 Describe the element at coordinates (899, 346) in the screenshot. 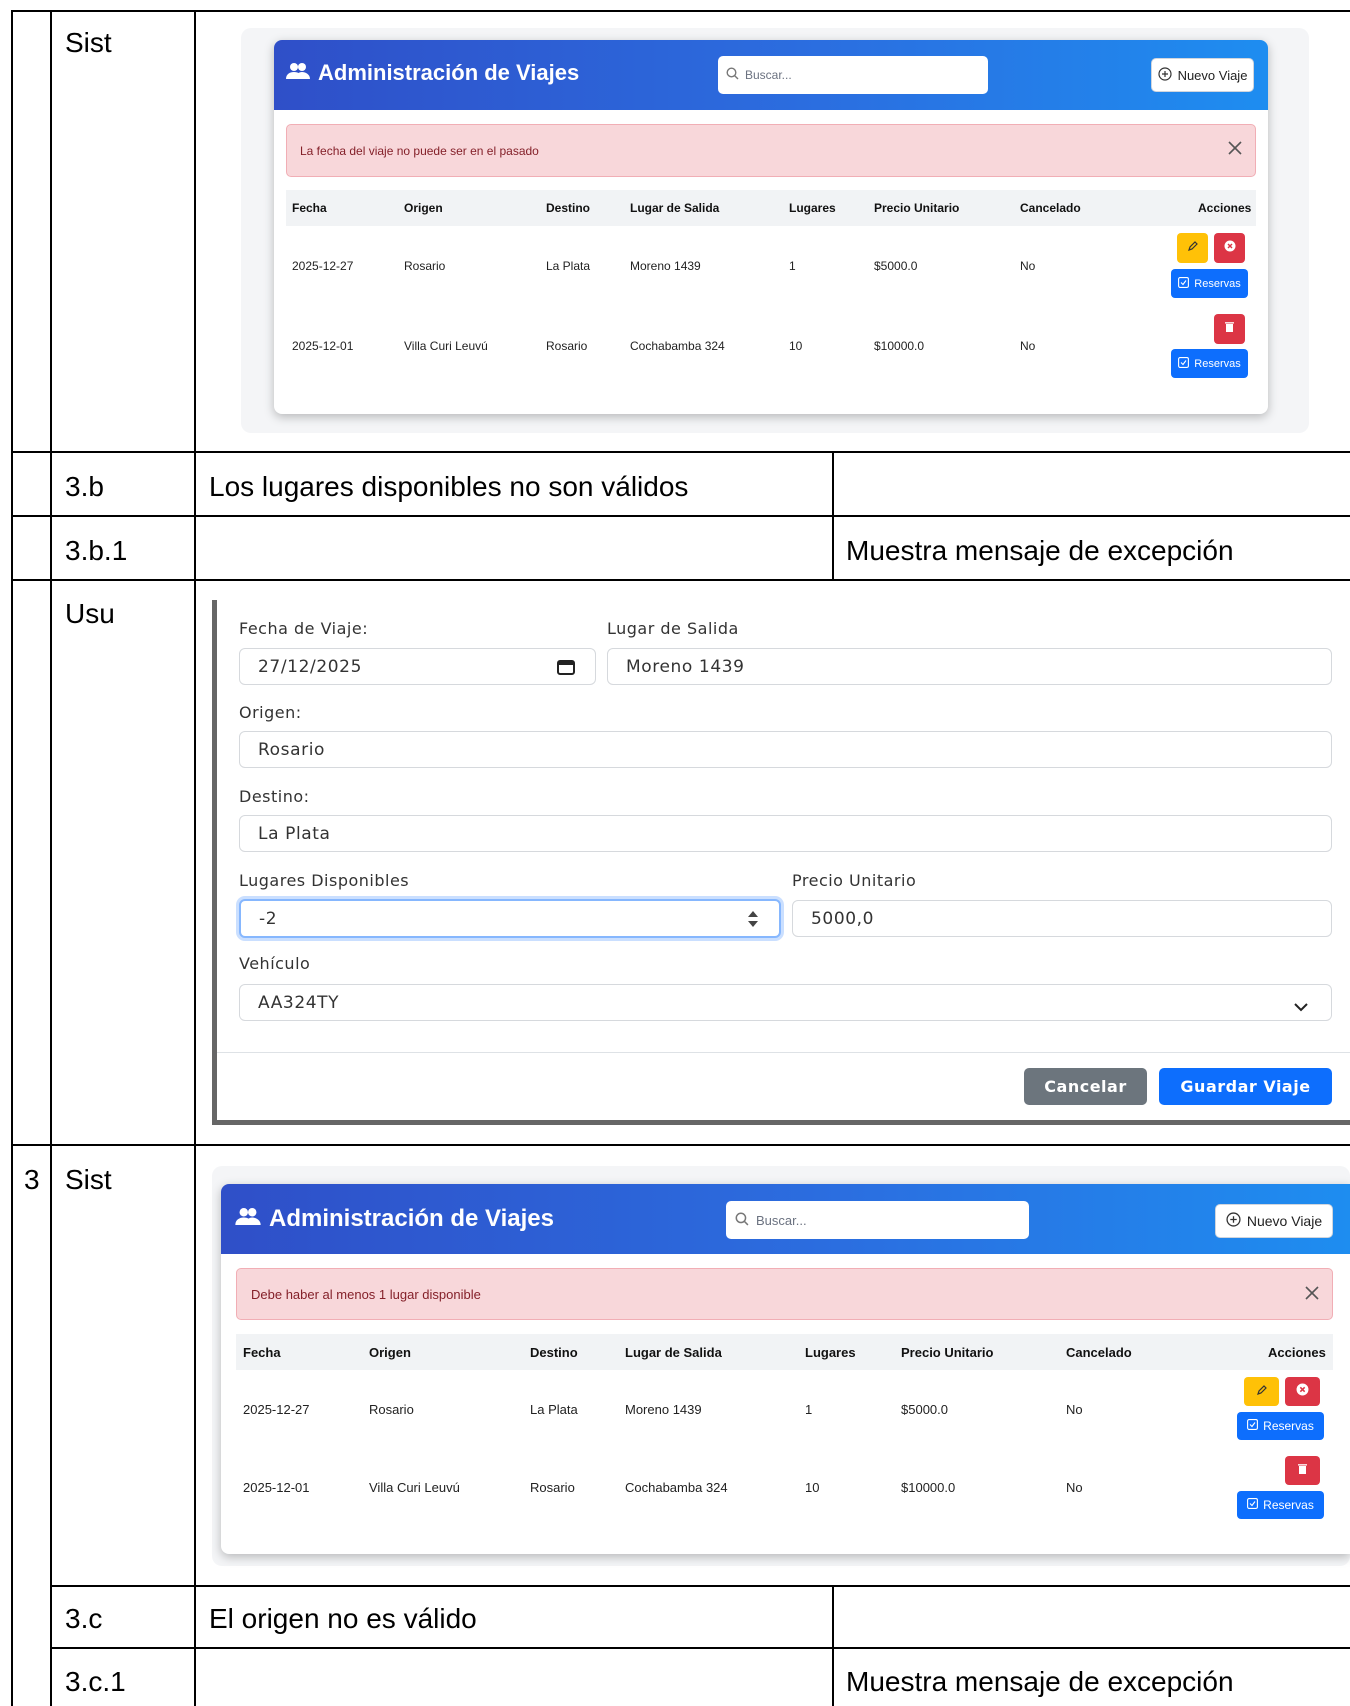

I see `table-cell: $10000.0` at that location.